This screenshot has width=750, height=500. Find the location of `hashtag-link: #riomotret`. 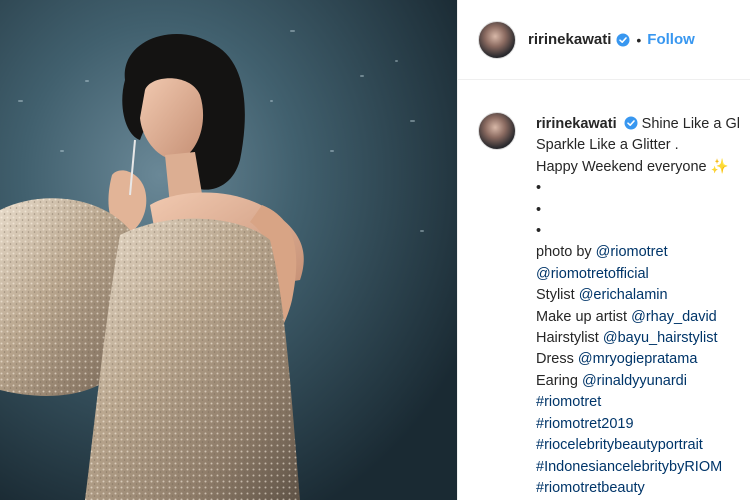

hashtag-link: #riomotret is located at coordinates (643, 402).